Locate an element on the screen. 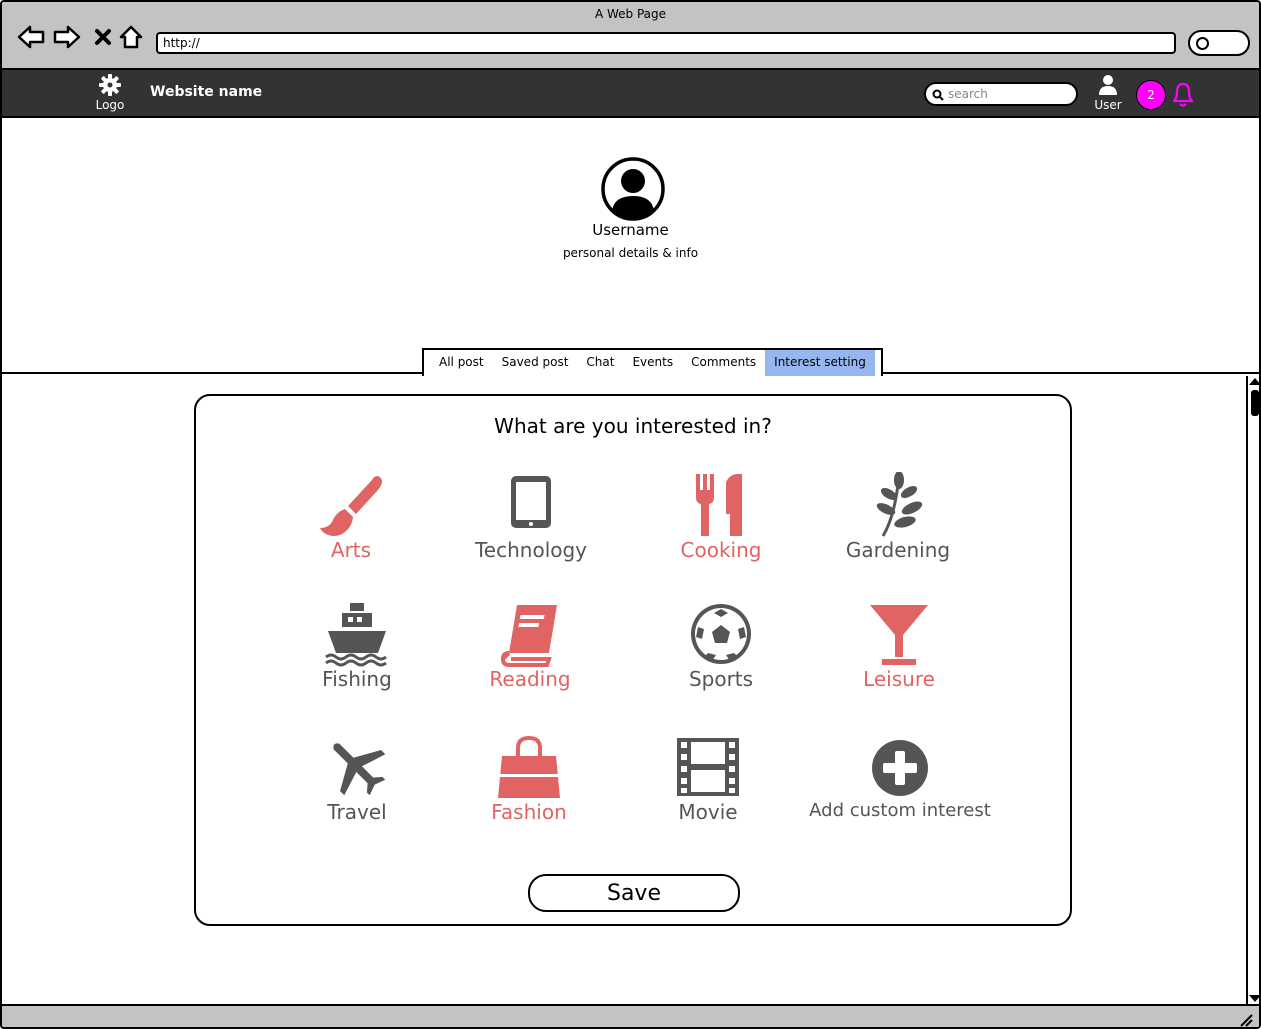 This screenshot has width=1261, height=1029. save-button: Save is located at coordinates (634, 893).